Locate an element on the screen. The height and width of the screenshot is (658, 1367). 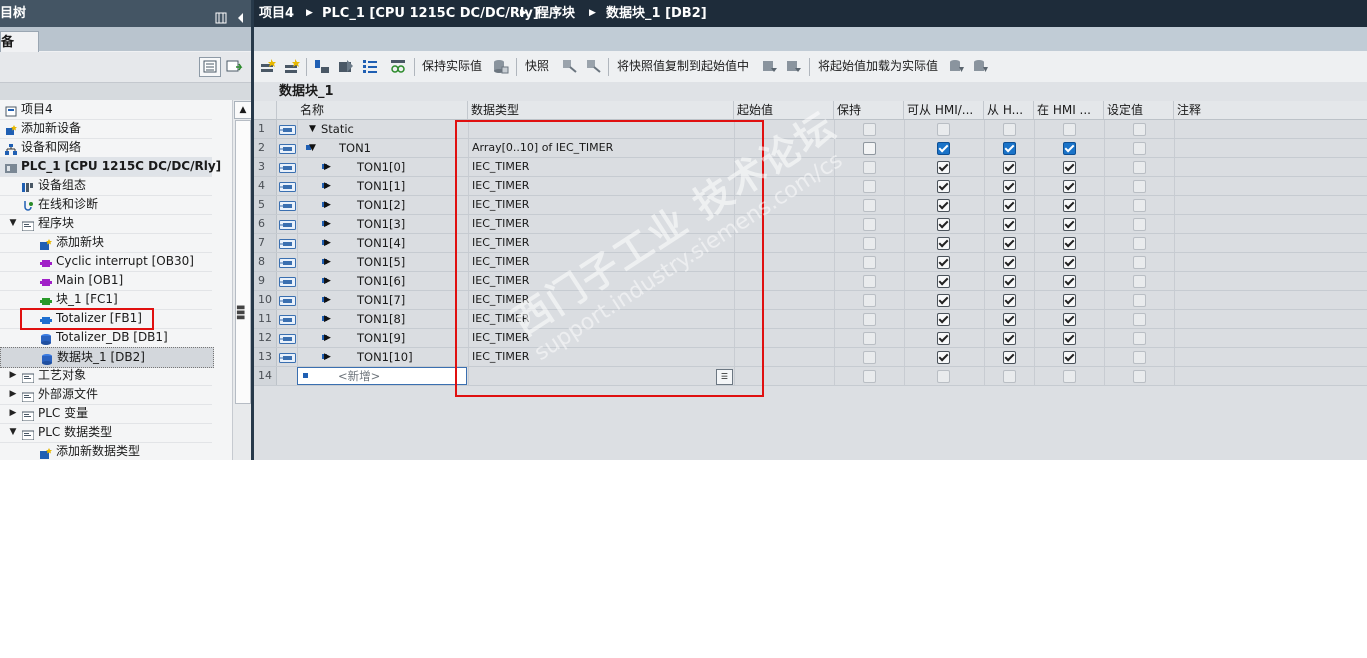
load-db-all-icon is located at coordinates (981, 66).